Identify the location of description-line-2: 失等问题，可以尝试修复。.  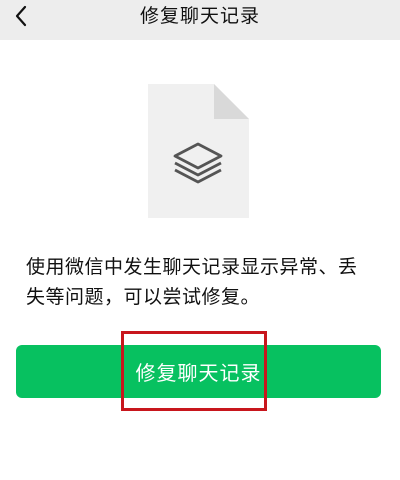
(143, 297).